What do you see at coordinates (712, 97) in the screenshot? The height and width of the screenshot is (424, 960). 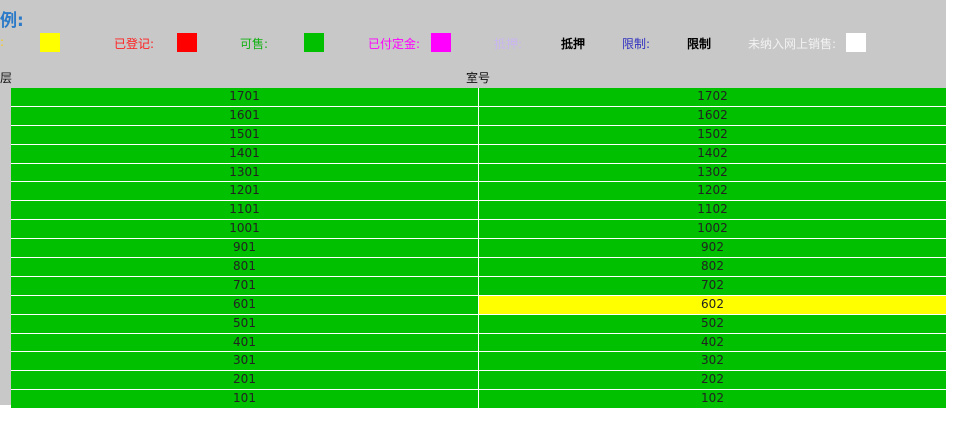 I see `unit-cell: 1702` at bounding box center [712, 97].